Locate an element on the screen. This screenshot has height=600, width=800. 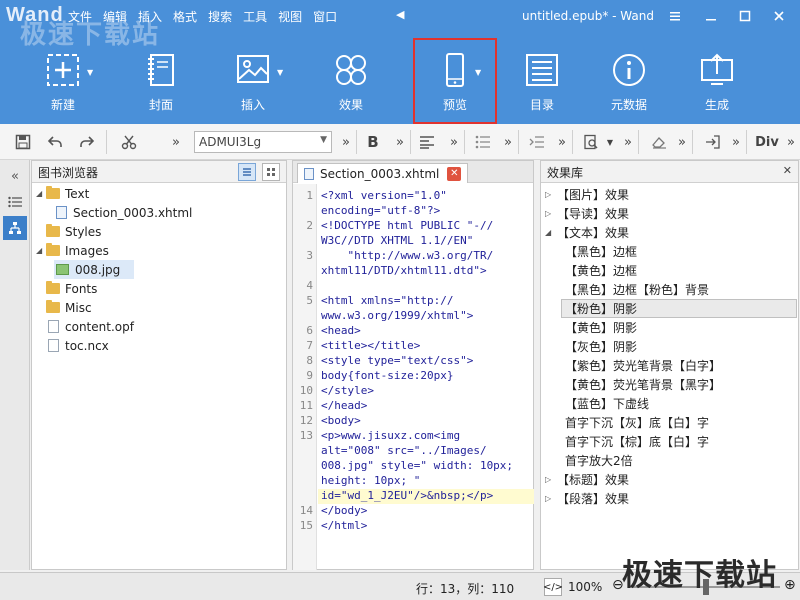
menu-file: 文件 is located at coordinates (80, 16).